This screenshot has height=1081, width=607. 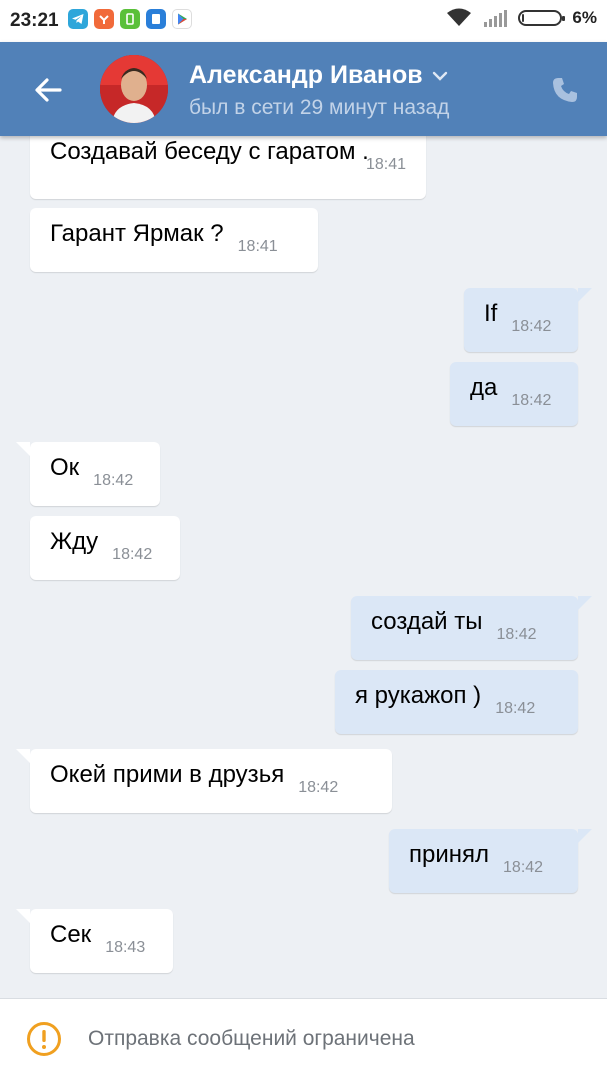 I want to click on battery-percent: 6%, so click(x=584, y=17).